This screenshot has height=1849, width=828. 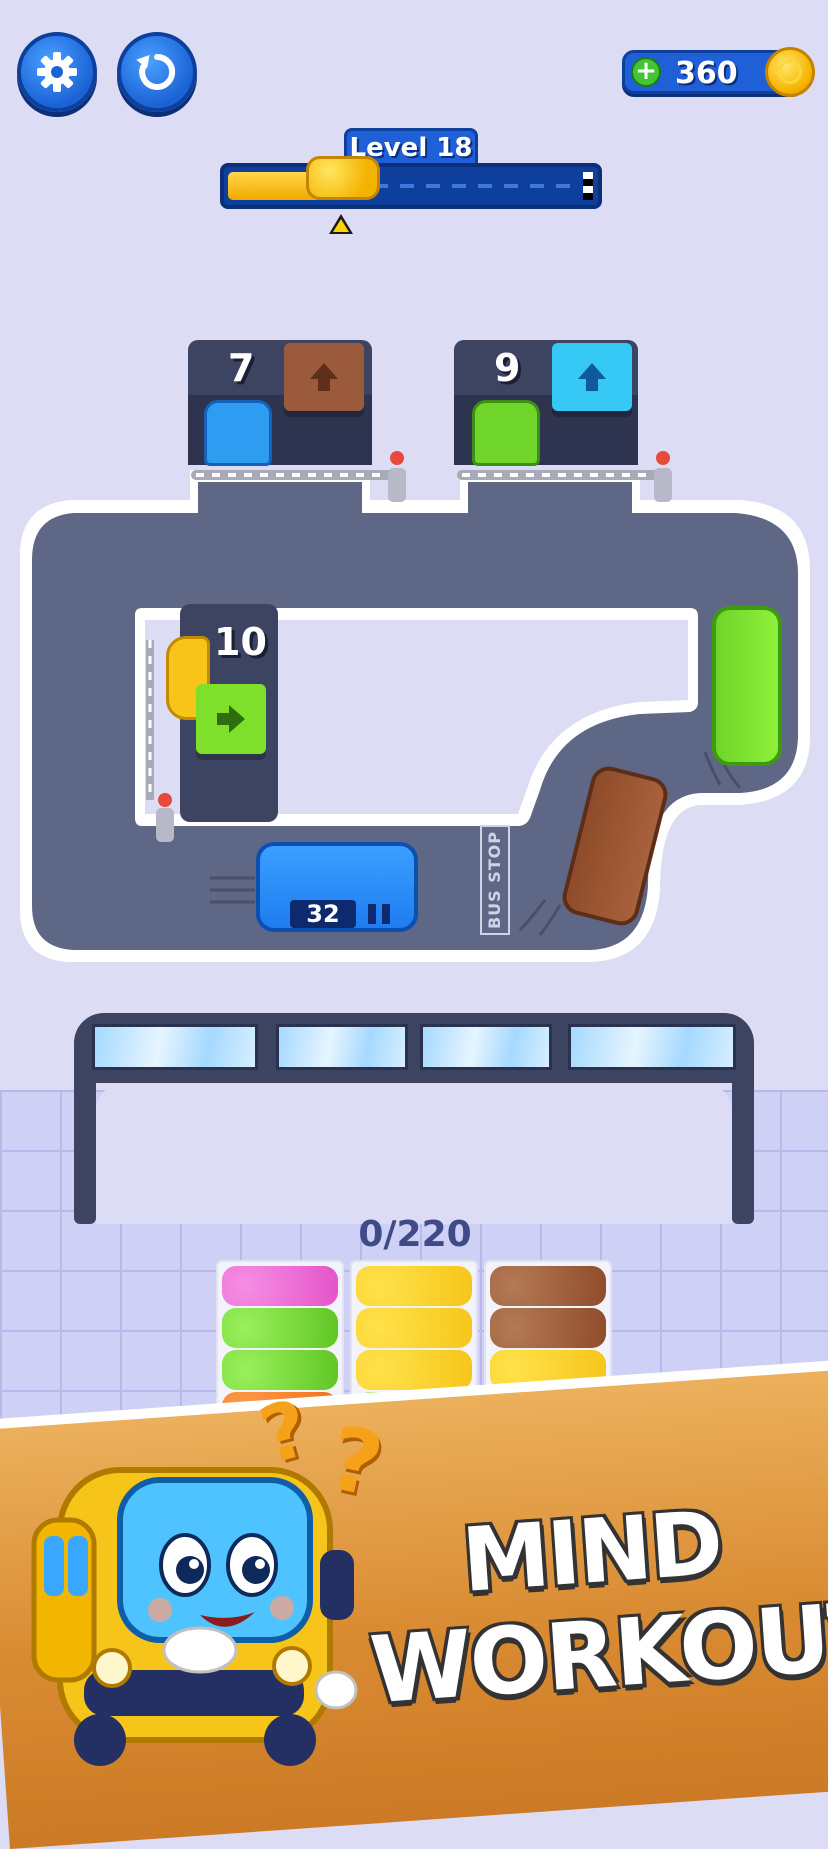 I want to click on bus-mascot, so click(x=194, y=1616).